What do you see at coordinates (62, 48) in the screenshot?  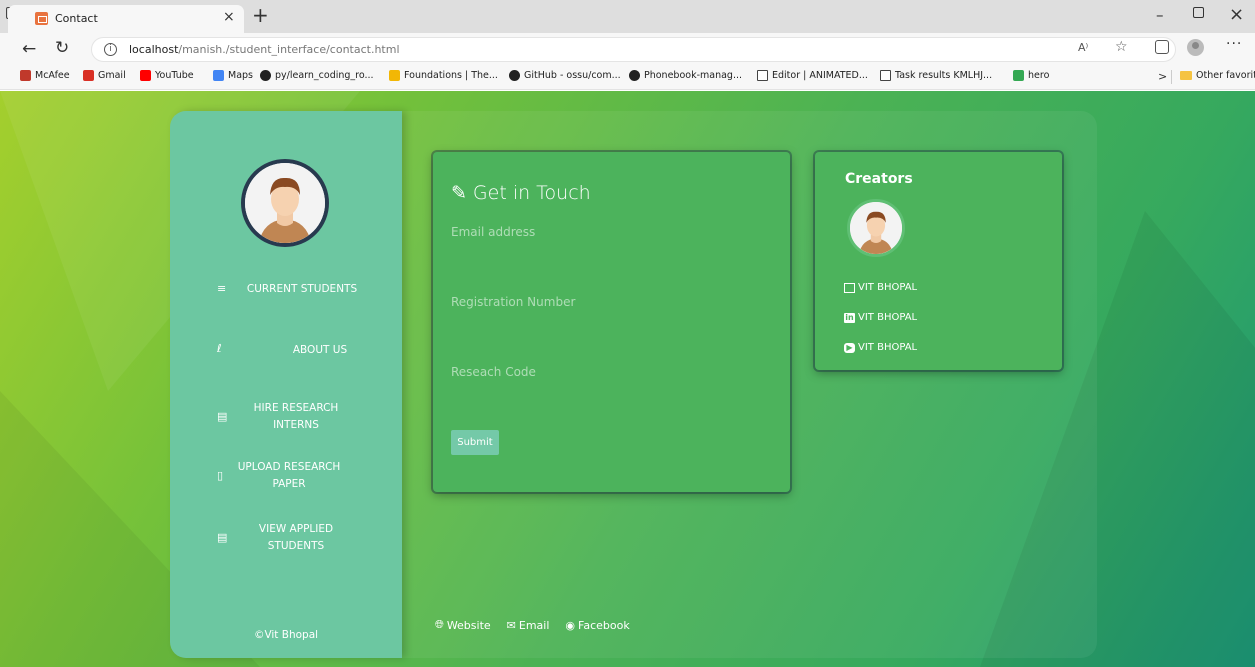 I see `reload-icon: ↻` at bounding box center [62, 48].